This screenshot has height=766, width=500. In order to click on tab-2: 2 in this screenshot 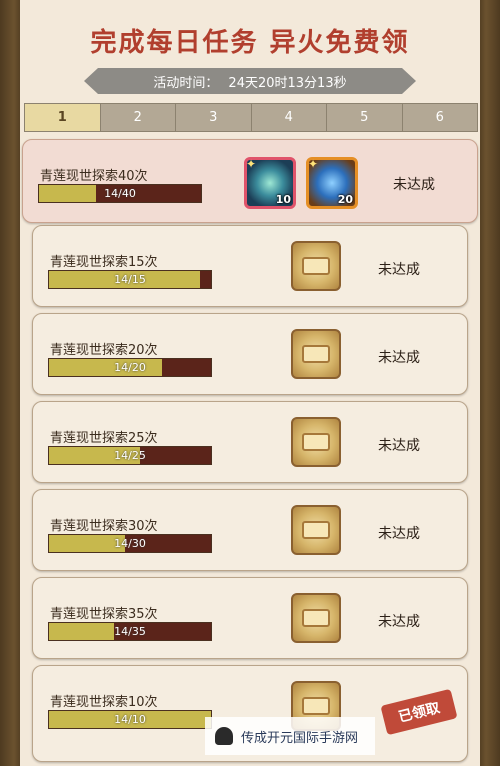, I will do `click(138, 117)`.